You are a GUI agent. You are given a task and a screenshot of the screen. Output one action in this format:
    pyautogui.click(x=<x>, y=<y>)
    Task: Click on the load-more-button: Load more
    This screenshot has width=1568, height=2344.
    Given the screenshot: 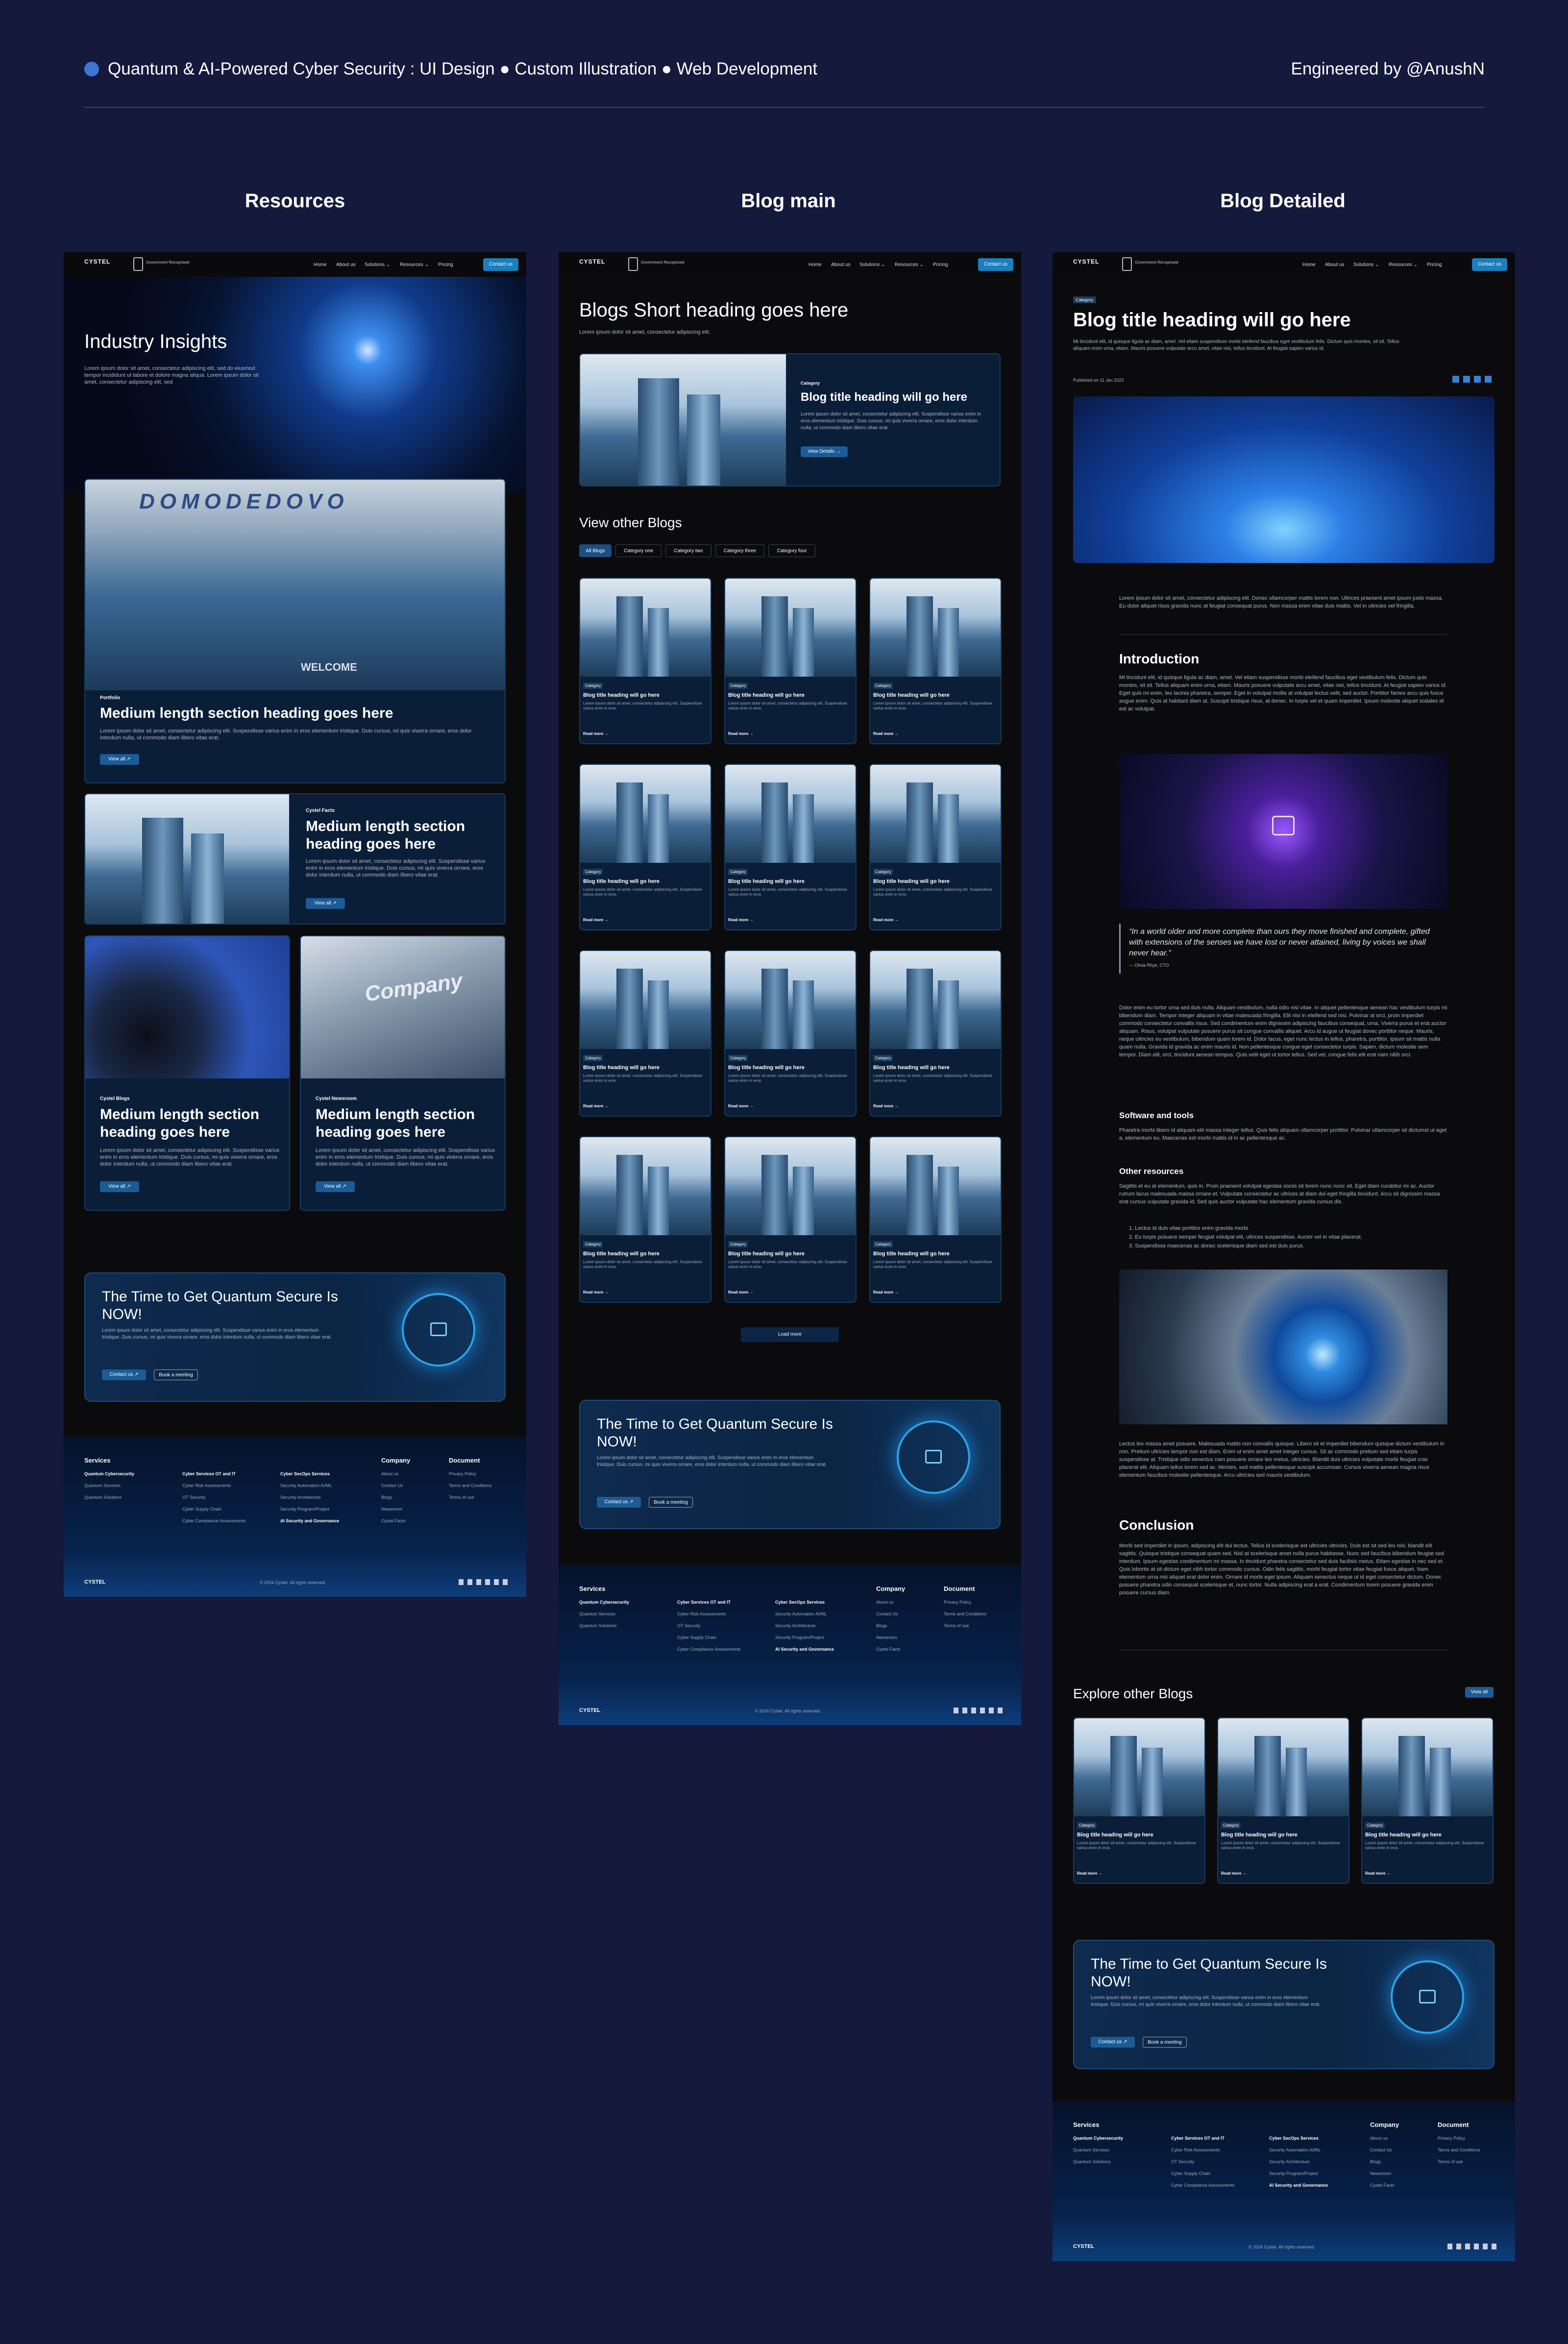 What is the action you would take?
    pyautogui.click(x=790, y=1334)
    